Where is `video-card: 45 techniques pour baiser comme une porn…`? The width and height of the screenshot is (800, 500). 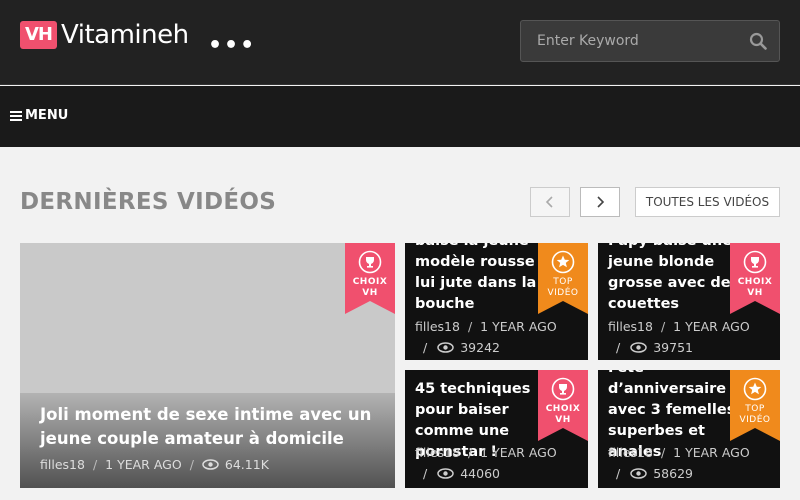 video-card: 45 techniques pour baiser comme une porn… is located at coordinates (496, 429).